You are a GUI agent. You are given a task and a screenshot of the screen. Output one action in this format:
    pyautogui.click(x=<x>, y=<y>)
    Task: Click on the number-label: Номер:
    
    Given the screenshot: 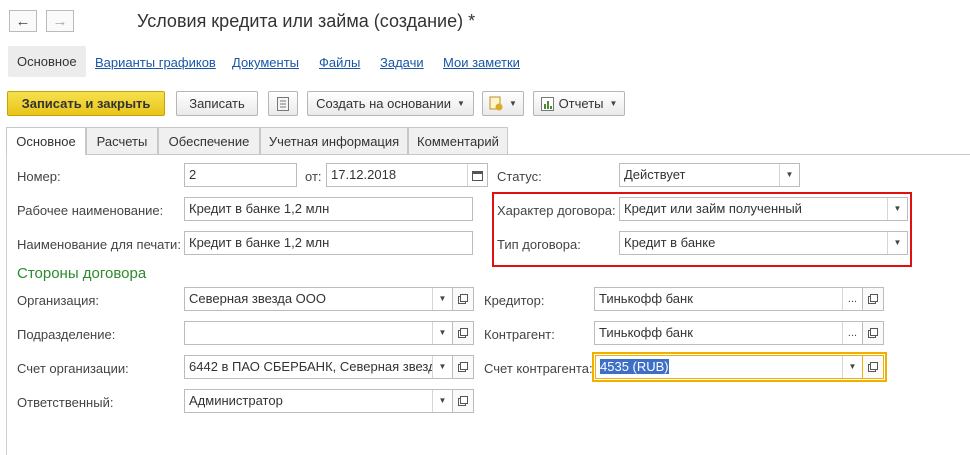 What is the action you would take?
    pyautogui.click(x=39, y=176)
    